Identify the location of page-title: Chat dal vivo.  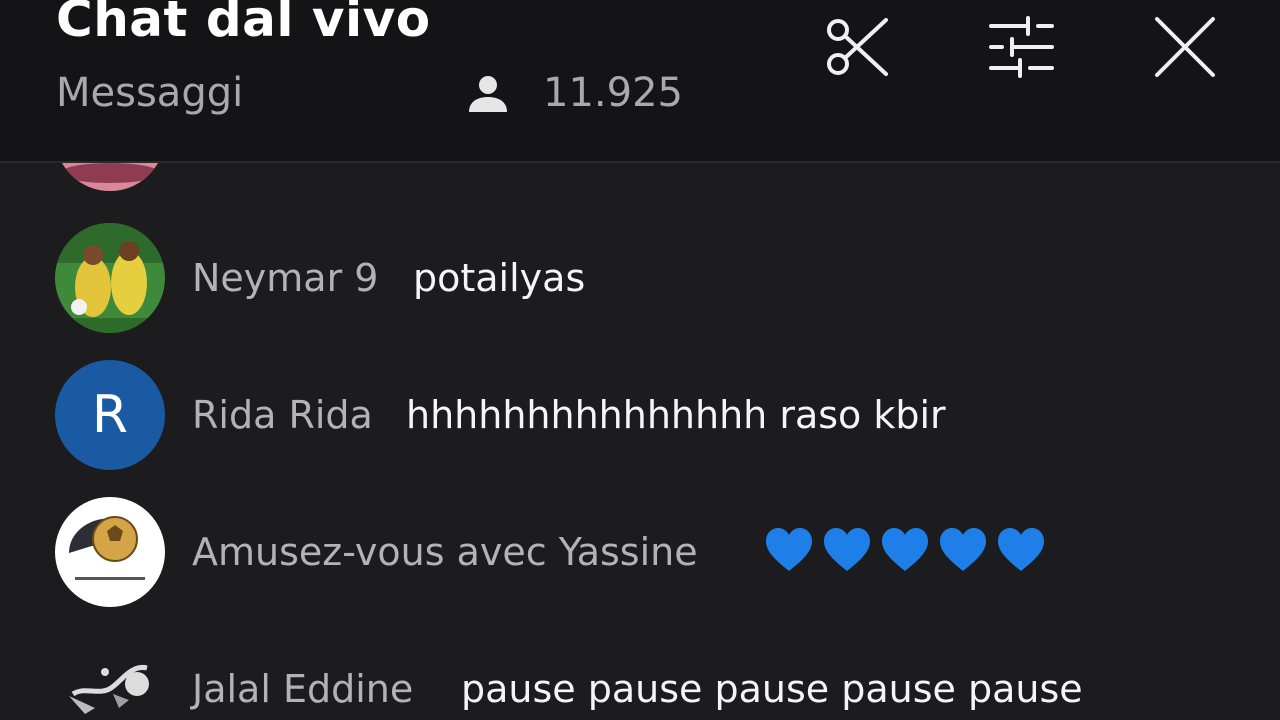
(243, 24).